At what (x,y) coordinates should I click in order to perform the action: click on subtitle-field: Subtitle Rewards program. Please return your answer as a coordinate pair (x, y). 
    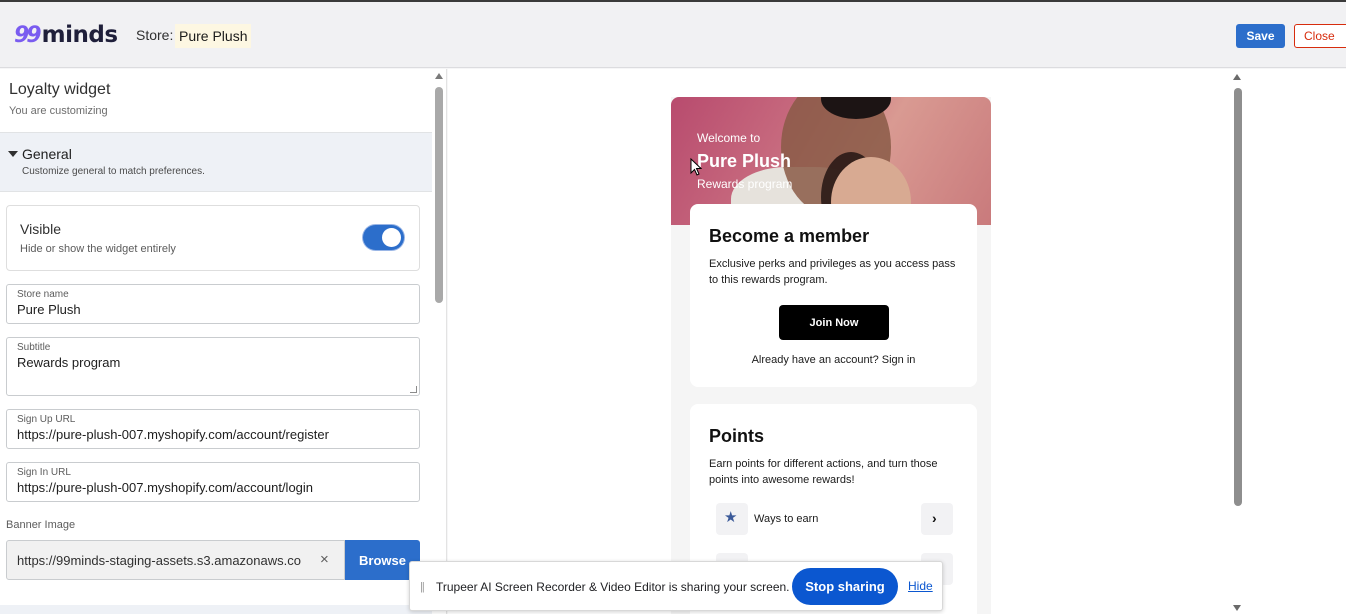
    Looking at the image, I should click on (213, 366).